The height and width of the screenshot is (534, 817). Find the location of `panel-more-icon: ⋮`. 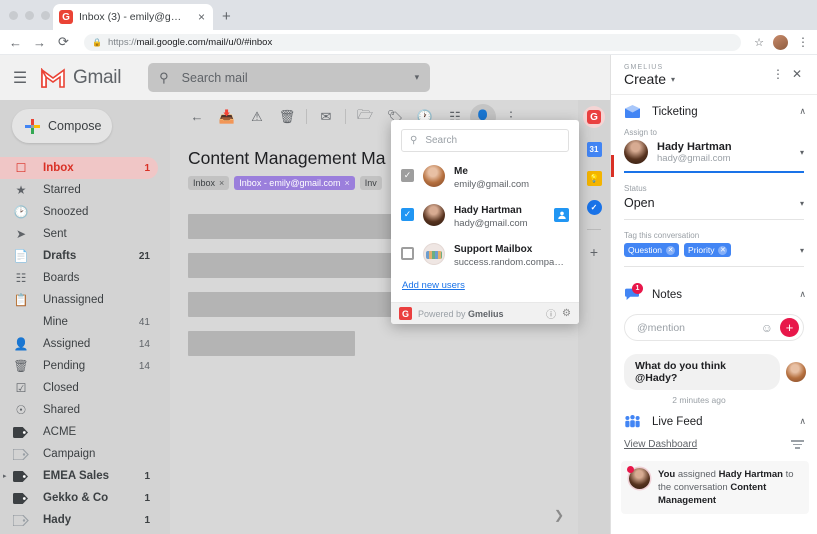

panel-more-icon: ⋮ is located at coordinates (778, 74).